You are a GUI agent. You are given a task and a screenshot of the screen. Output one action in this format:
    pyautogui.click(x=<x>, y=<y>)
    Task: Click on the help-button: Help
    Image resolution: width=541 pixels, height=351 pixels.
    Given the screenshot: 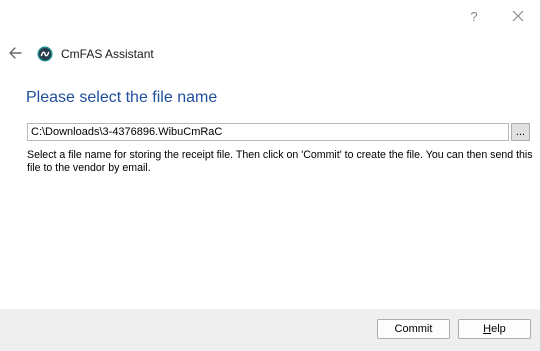 What is the action you would take?
    pyautogui.click(x=494, y=329)
    